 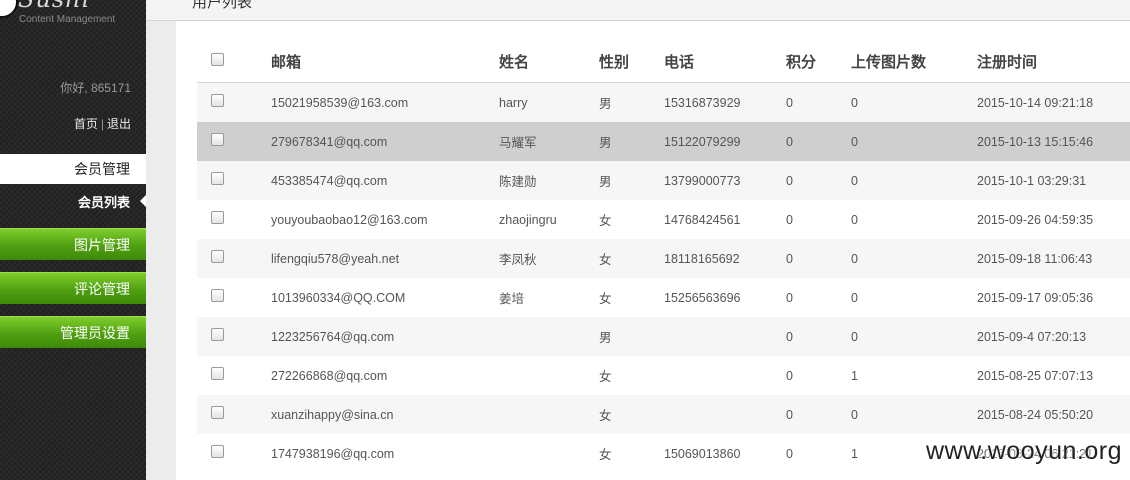 What do you see at coordinates (385, 375) in the screenshot?
I see `cell-email: 272266868@qq.com` at bounding box center [385, 375].